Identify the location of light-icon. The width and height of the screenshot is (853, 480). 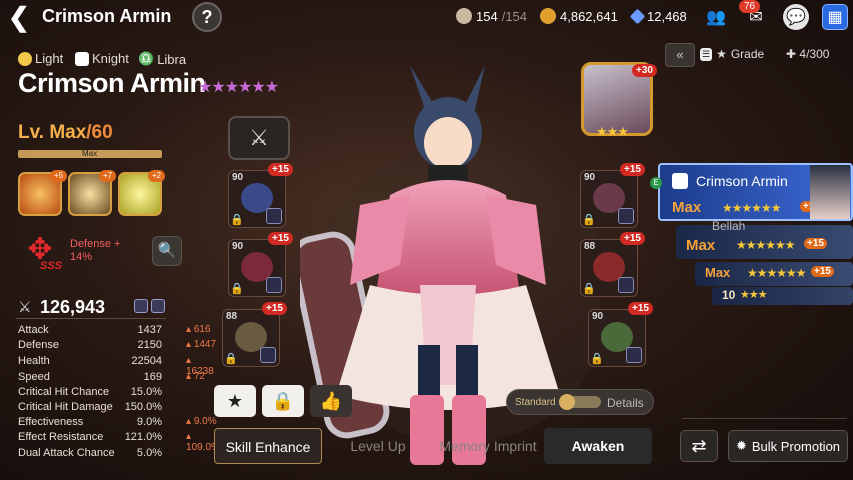
(25, 58).